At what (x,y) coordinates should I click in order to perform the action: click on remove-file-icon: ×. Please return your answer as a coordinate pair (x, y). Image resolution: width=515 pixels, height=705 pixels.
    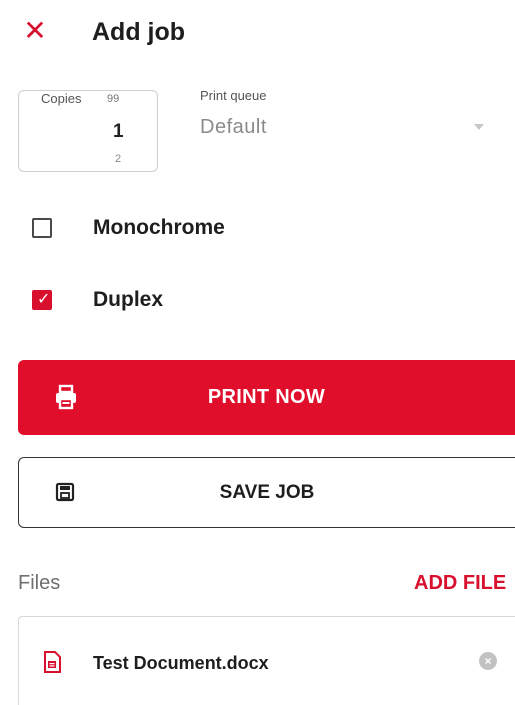
    Looking at the image, I should click on (488, 661).